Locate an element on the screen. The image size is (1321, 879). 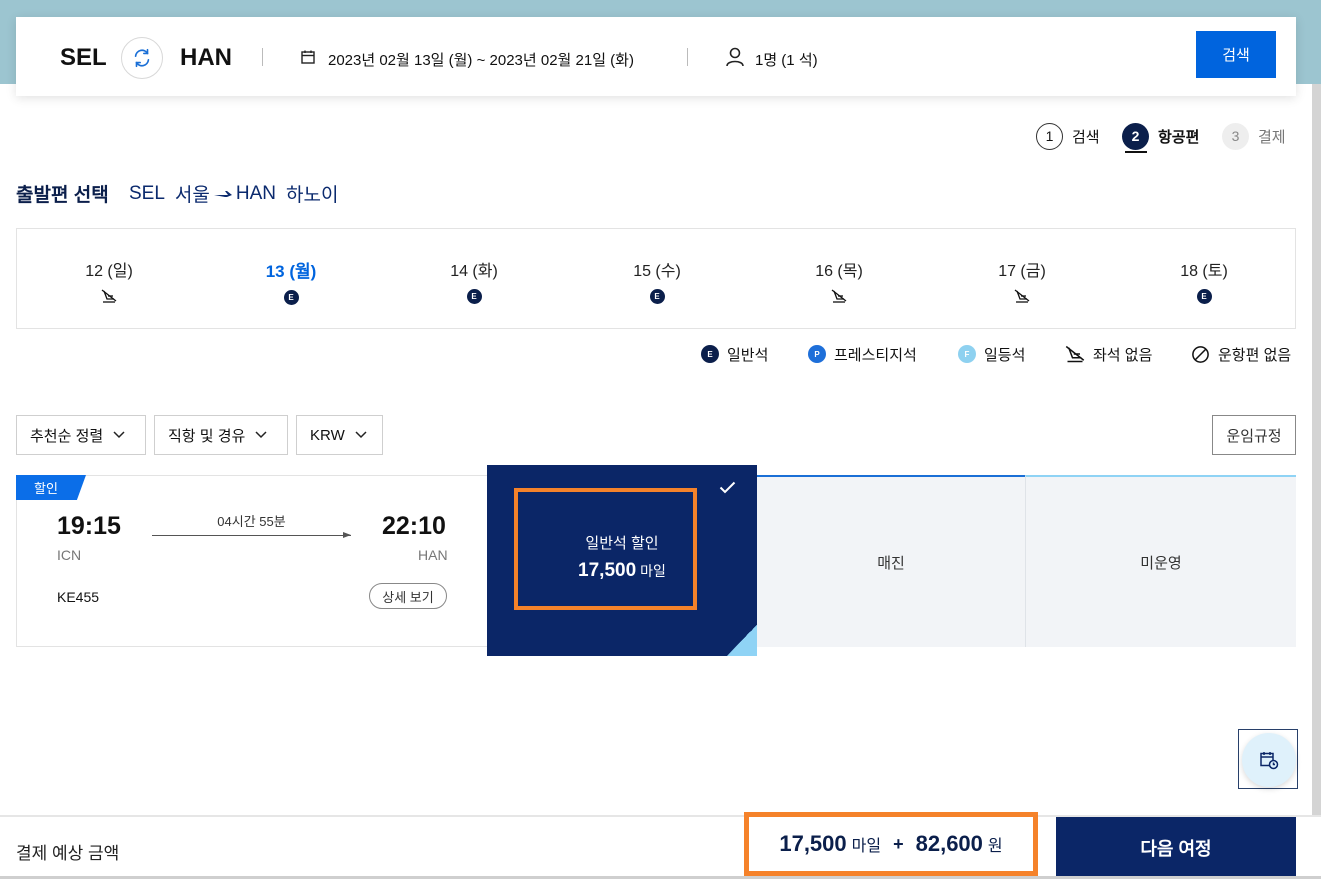
date-label: 12 (일) is located at coordinates (109, 271).